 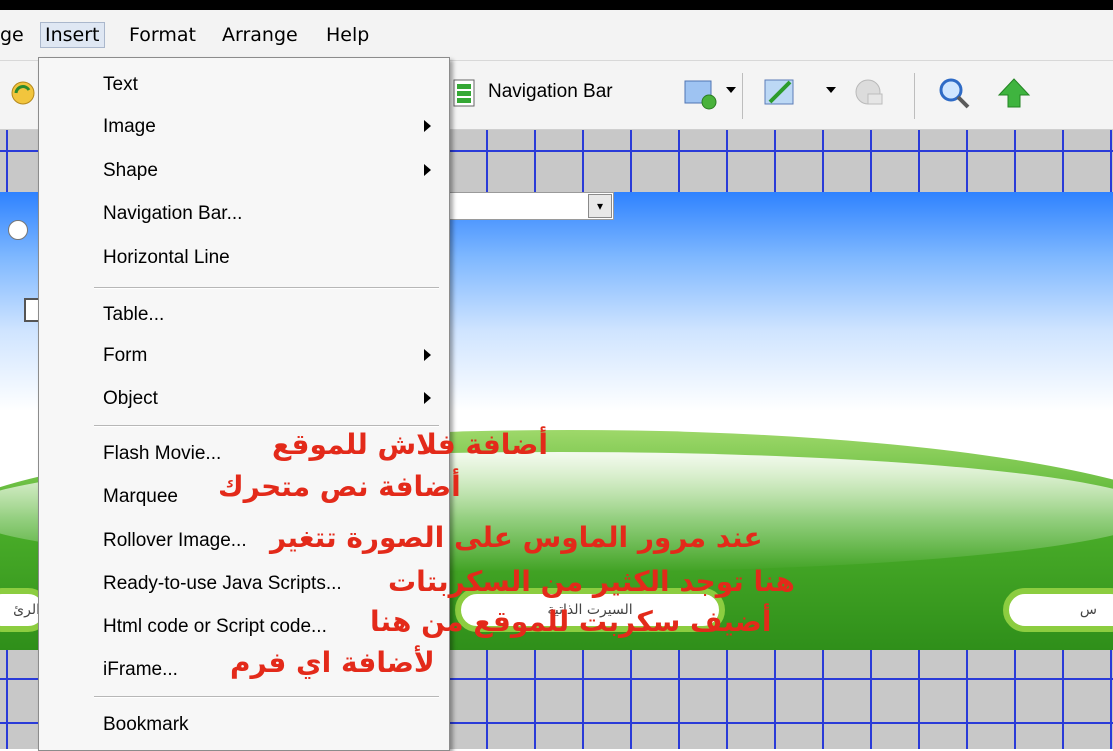 What do you see at coordinates (332, 662) in the screenshot?
I see `annotation-iframe: لأضافة اي فرم` at bounding box center [332, 662].